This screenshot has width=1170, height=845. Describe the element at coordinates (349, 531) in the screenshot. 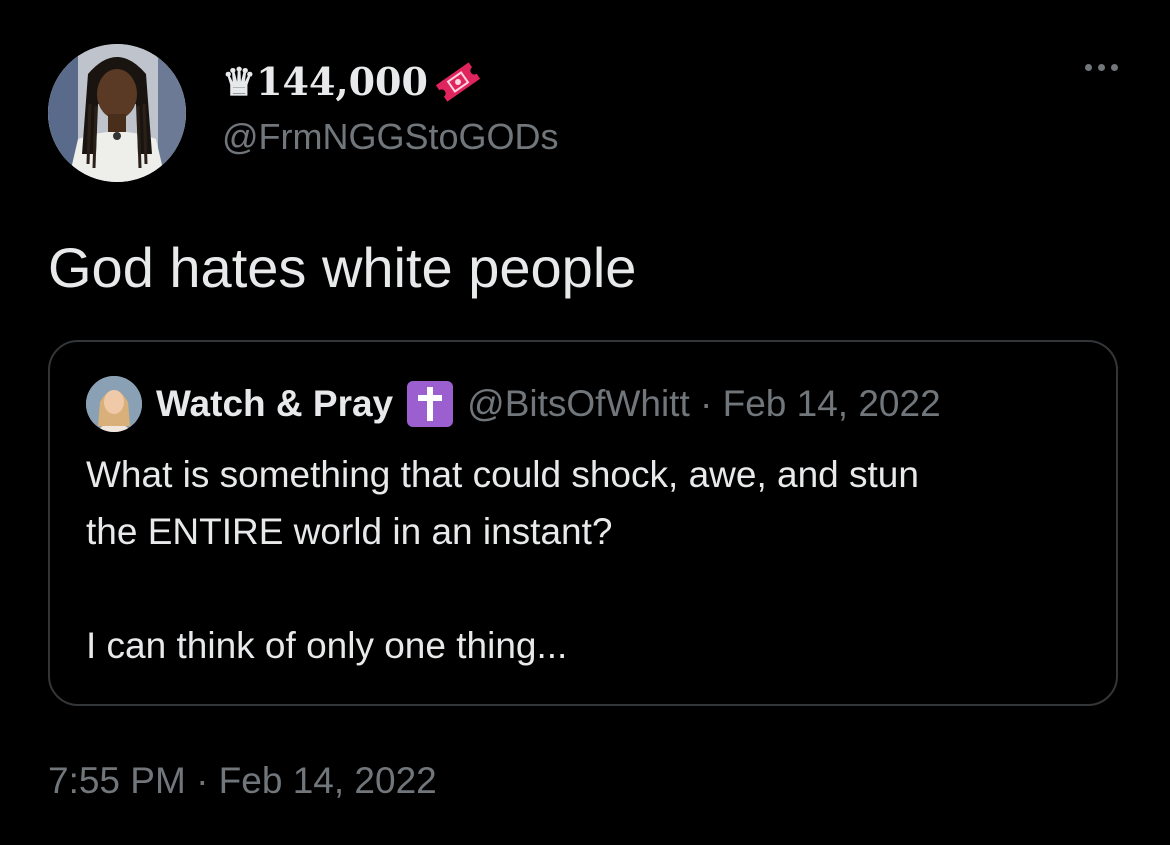

I see `quoted-text-line: the ENTIRE world in an instant?` at that location.